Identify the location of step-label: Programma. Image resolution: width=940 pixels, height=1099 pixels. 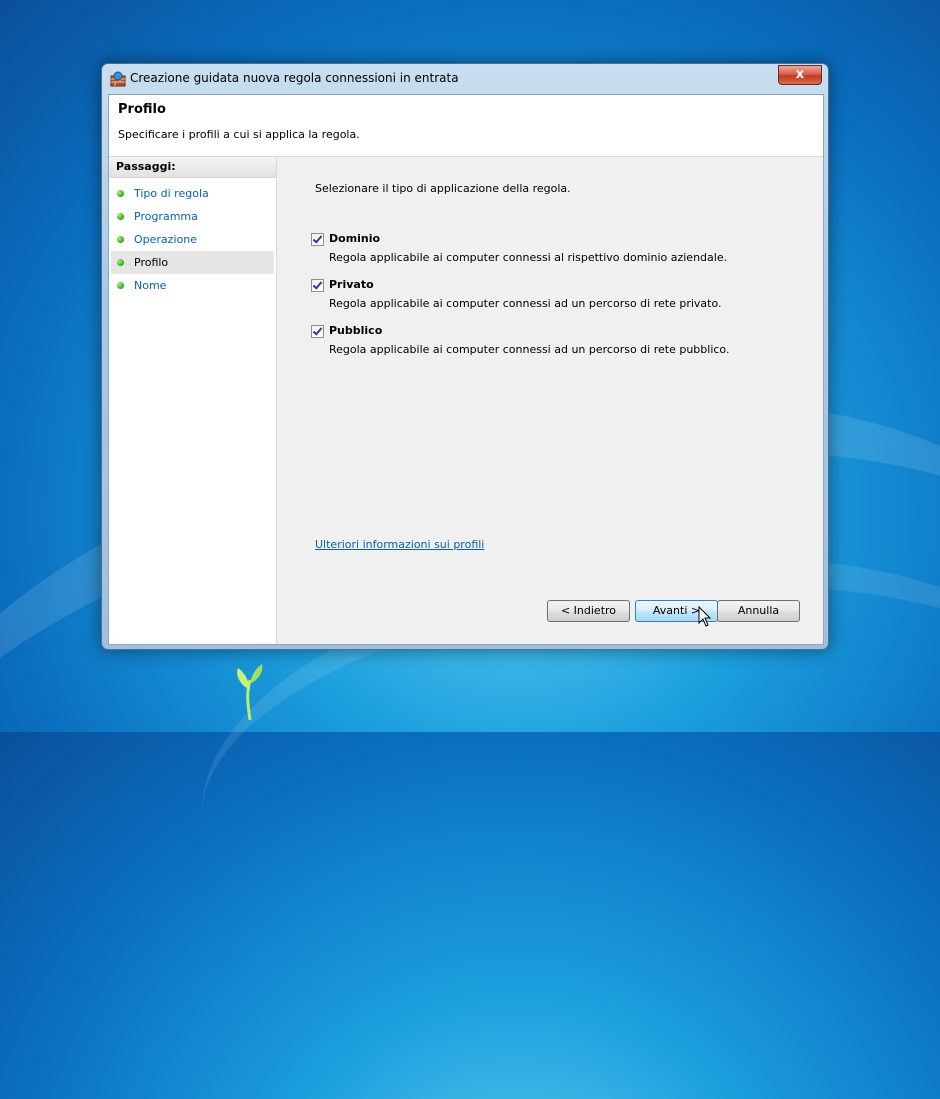
(166, 216).